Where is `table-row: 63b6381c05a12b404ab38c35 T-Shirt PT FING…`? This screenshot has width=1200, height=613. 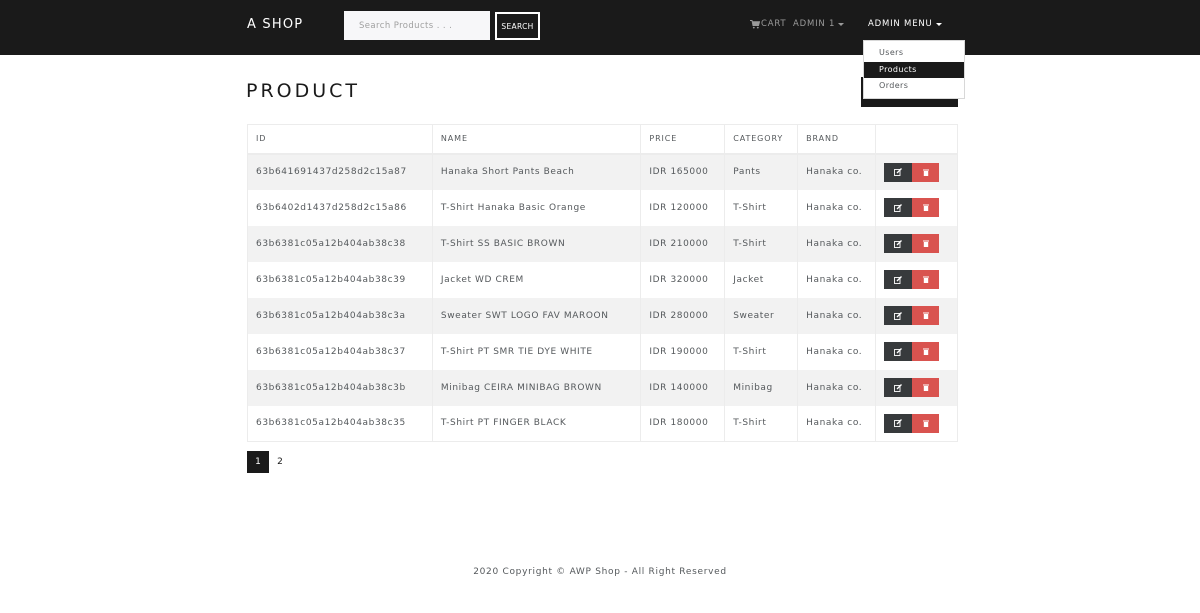 table-row: 63b6381c05a12b404ab38c35 T-Shirt PT FING… is located at coordinates (602, 423).